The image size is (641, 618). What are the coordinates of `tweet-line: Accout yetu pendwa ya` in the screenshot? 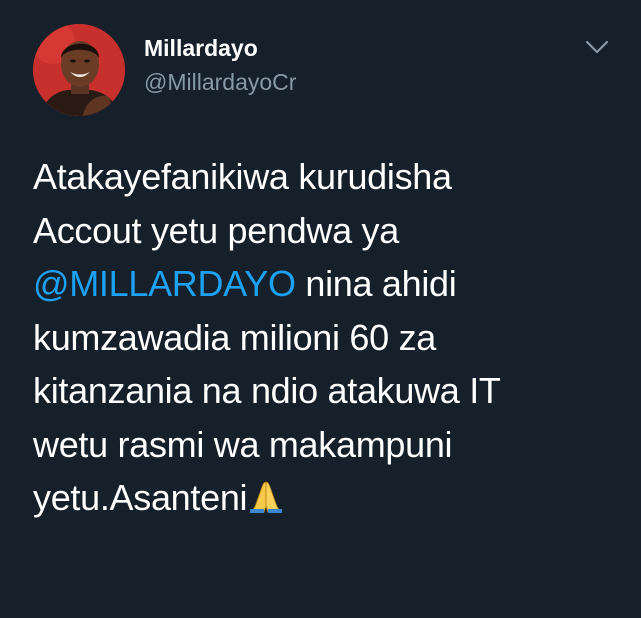 It's located at (216, 230).